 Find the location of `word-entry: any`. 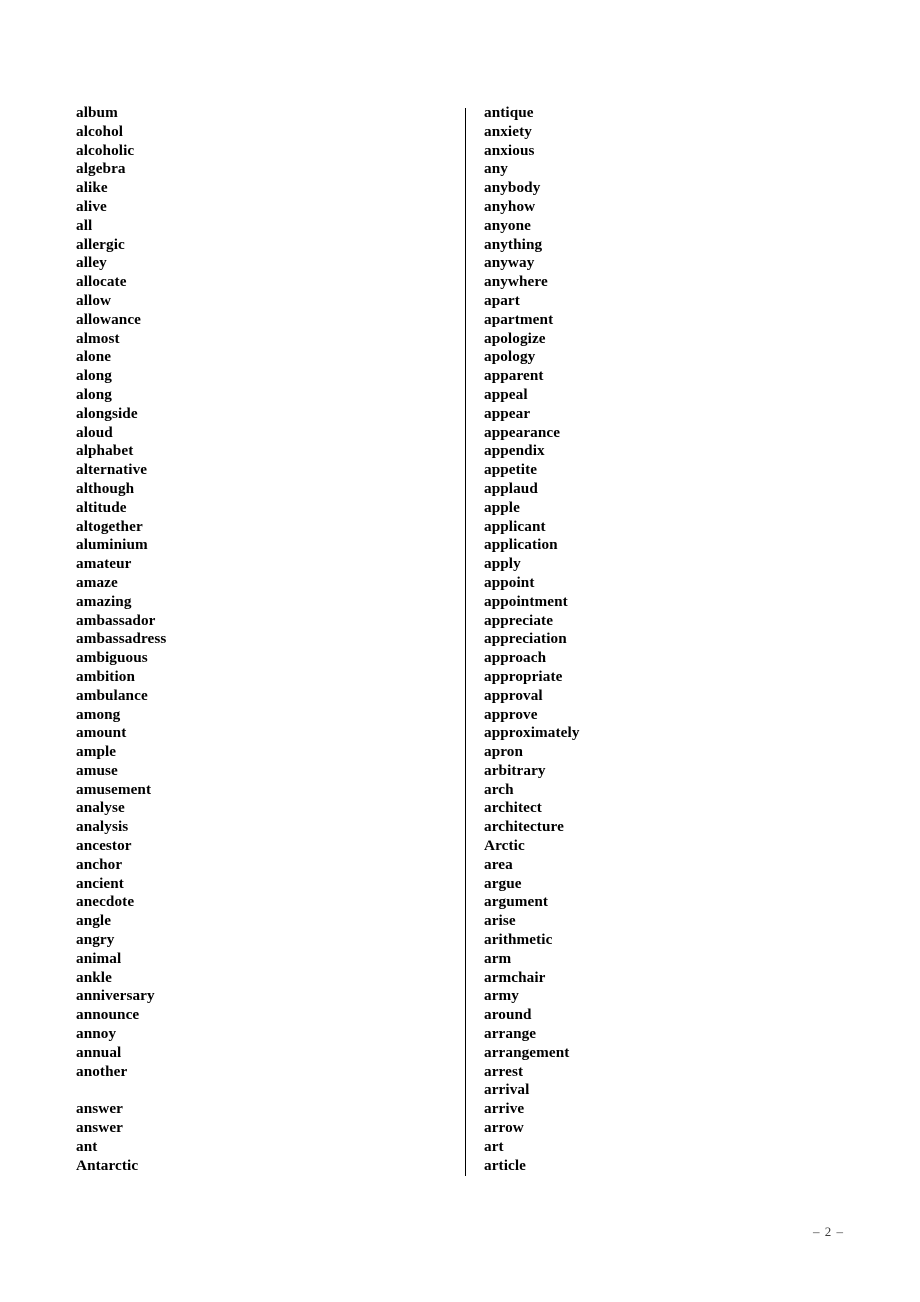

word-entry: any is located at coordinates (496, 169).